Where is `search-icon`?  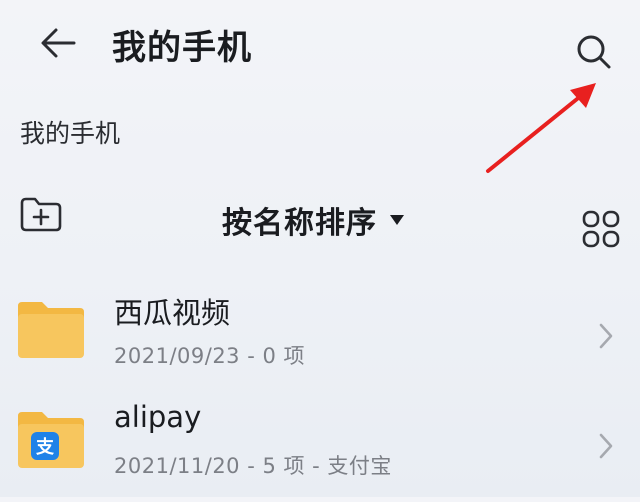
search-icon is located at coordinates (594, 52).